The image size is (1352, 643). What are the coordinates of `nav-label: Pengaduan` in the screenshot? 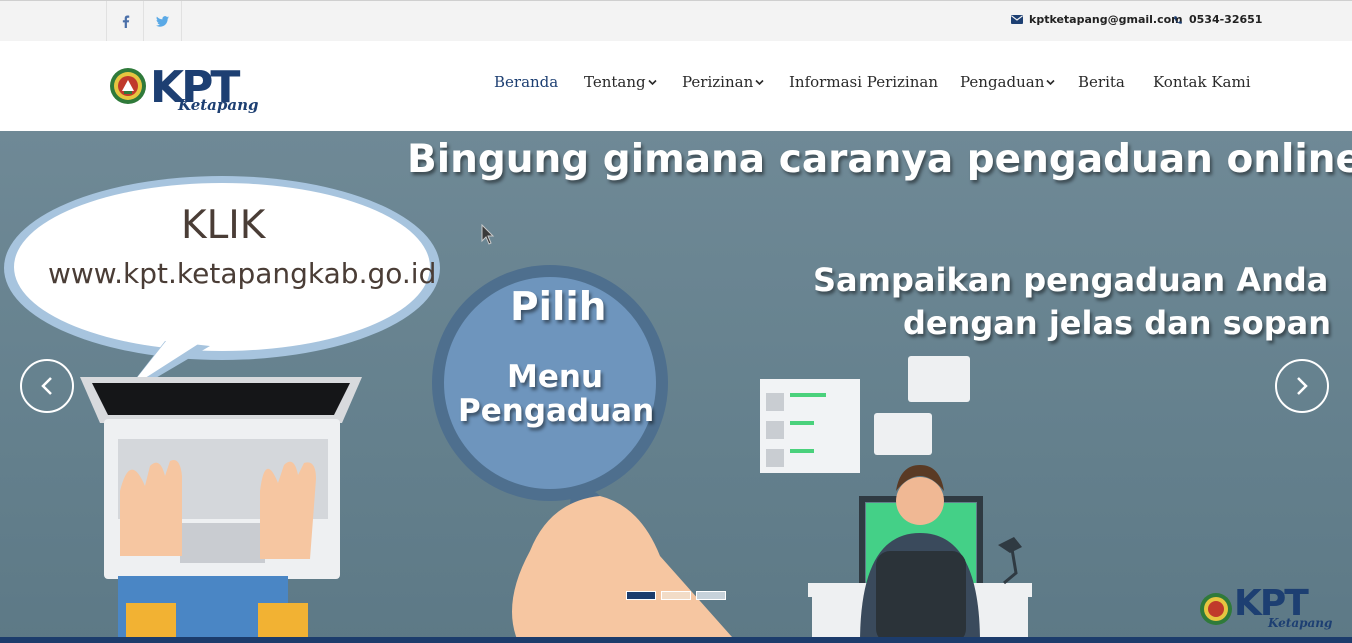 It's located at (1002, 82).